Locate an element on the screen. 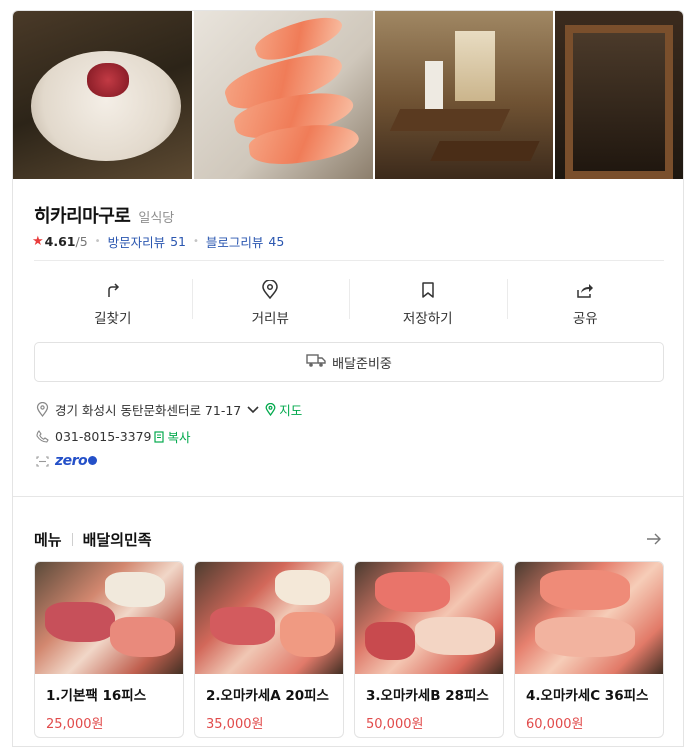 The width and height of the screenshot is (691, 747). photo-interior is located at coordinates (464, 95).